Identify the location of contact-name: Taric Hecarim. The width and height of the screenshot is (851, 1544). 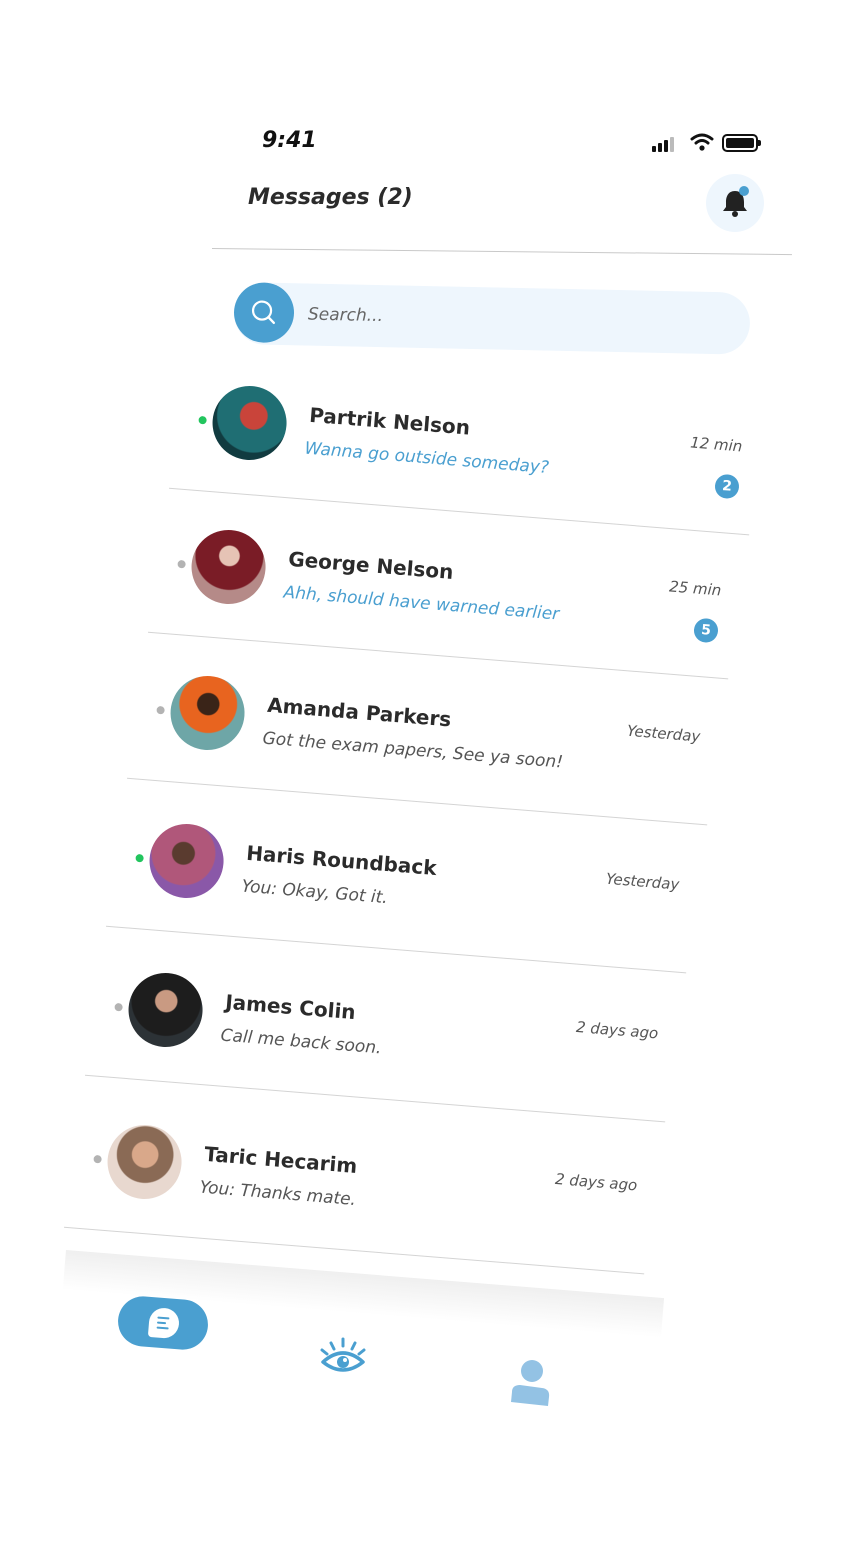
(281, 1159).